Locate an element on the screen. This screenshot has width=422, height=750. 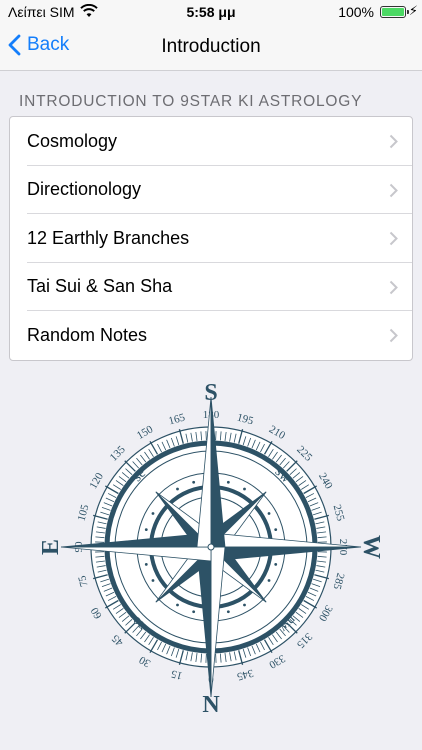
compass-degree-label: 165 is located at coordinates (177, 419).